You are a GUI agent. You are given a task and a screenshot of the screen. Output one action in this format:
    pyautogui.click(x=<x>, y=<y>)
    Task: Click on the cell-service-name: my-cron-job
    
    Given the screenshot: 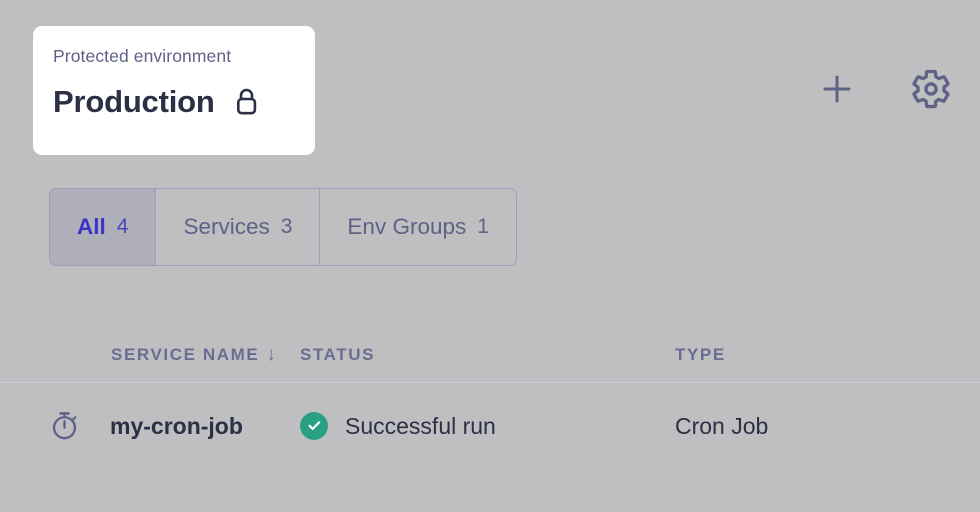 What is the action you would take?
    pyautogui.click(x=150, y=425)
    